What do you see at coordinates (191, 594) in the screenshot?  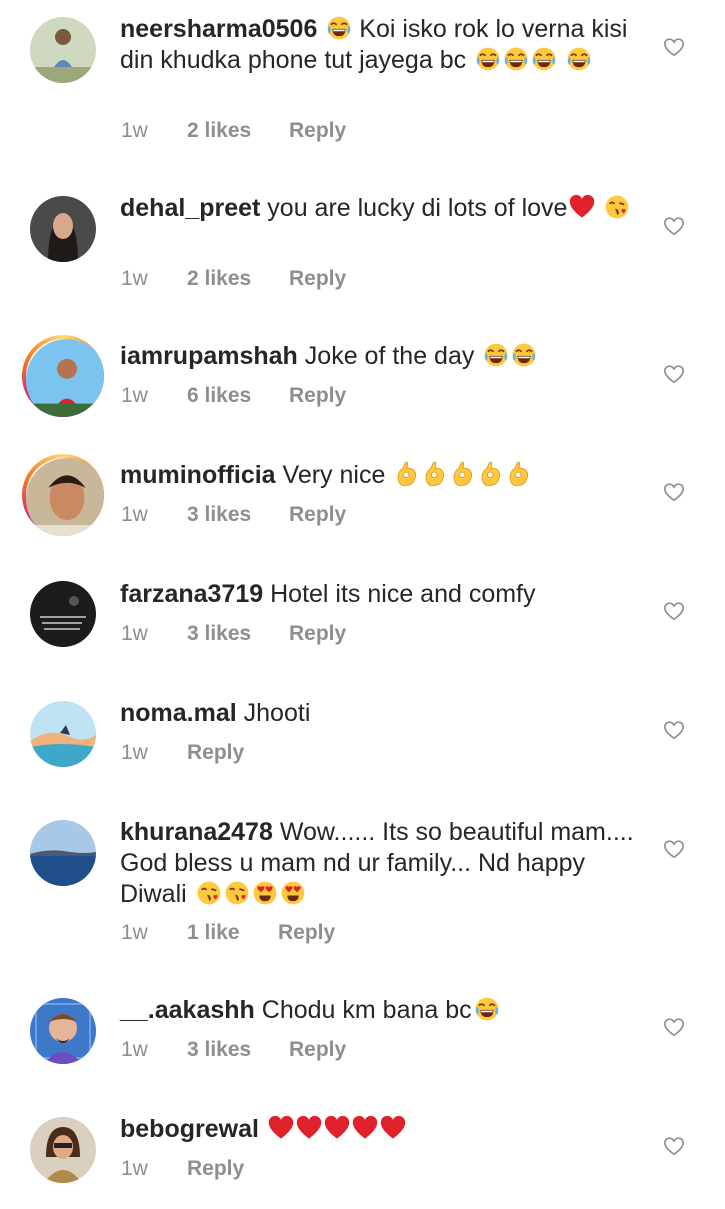 I see `comment-username: farzana3719` at bounding box center [191, 594].